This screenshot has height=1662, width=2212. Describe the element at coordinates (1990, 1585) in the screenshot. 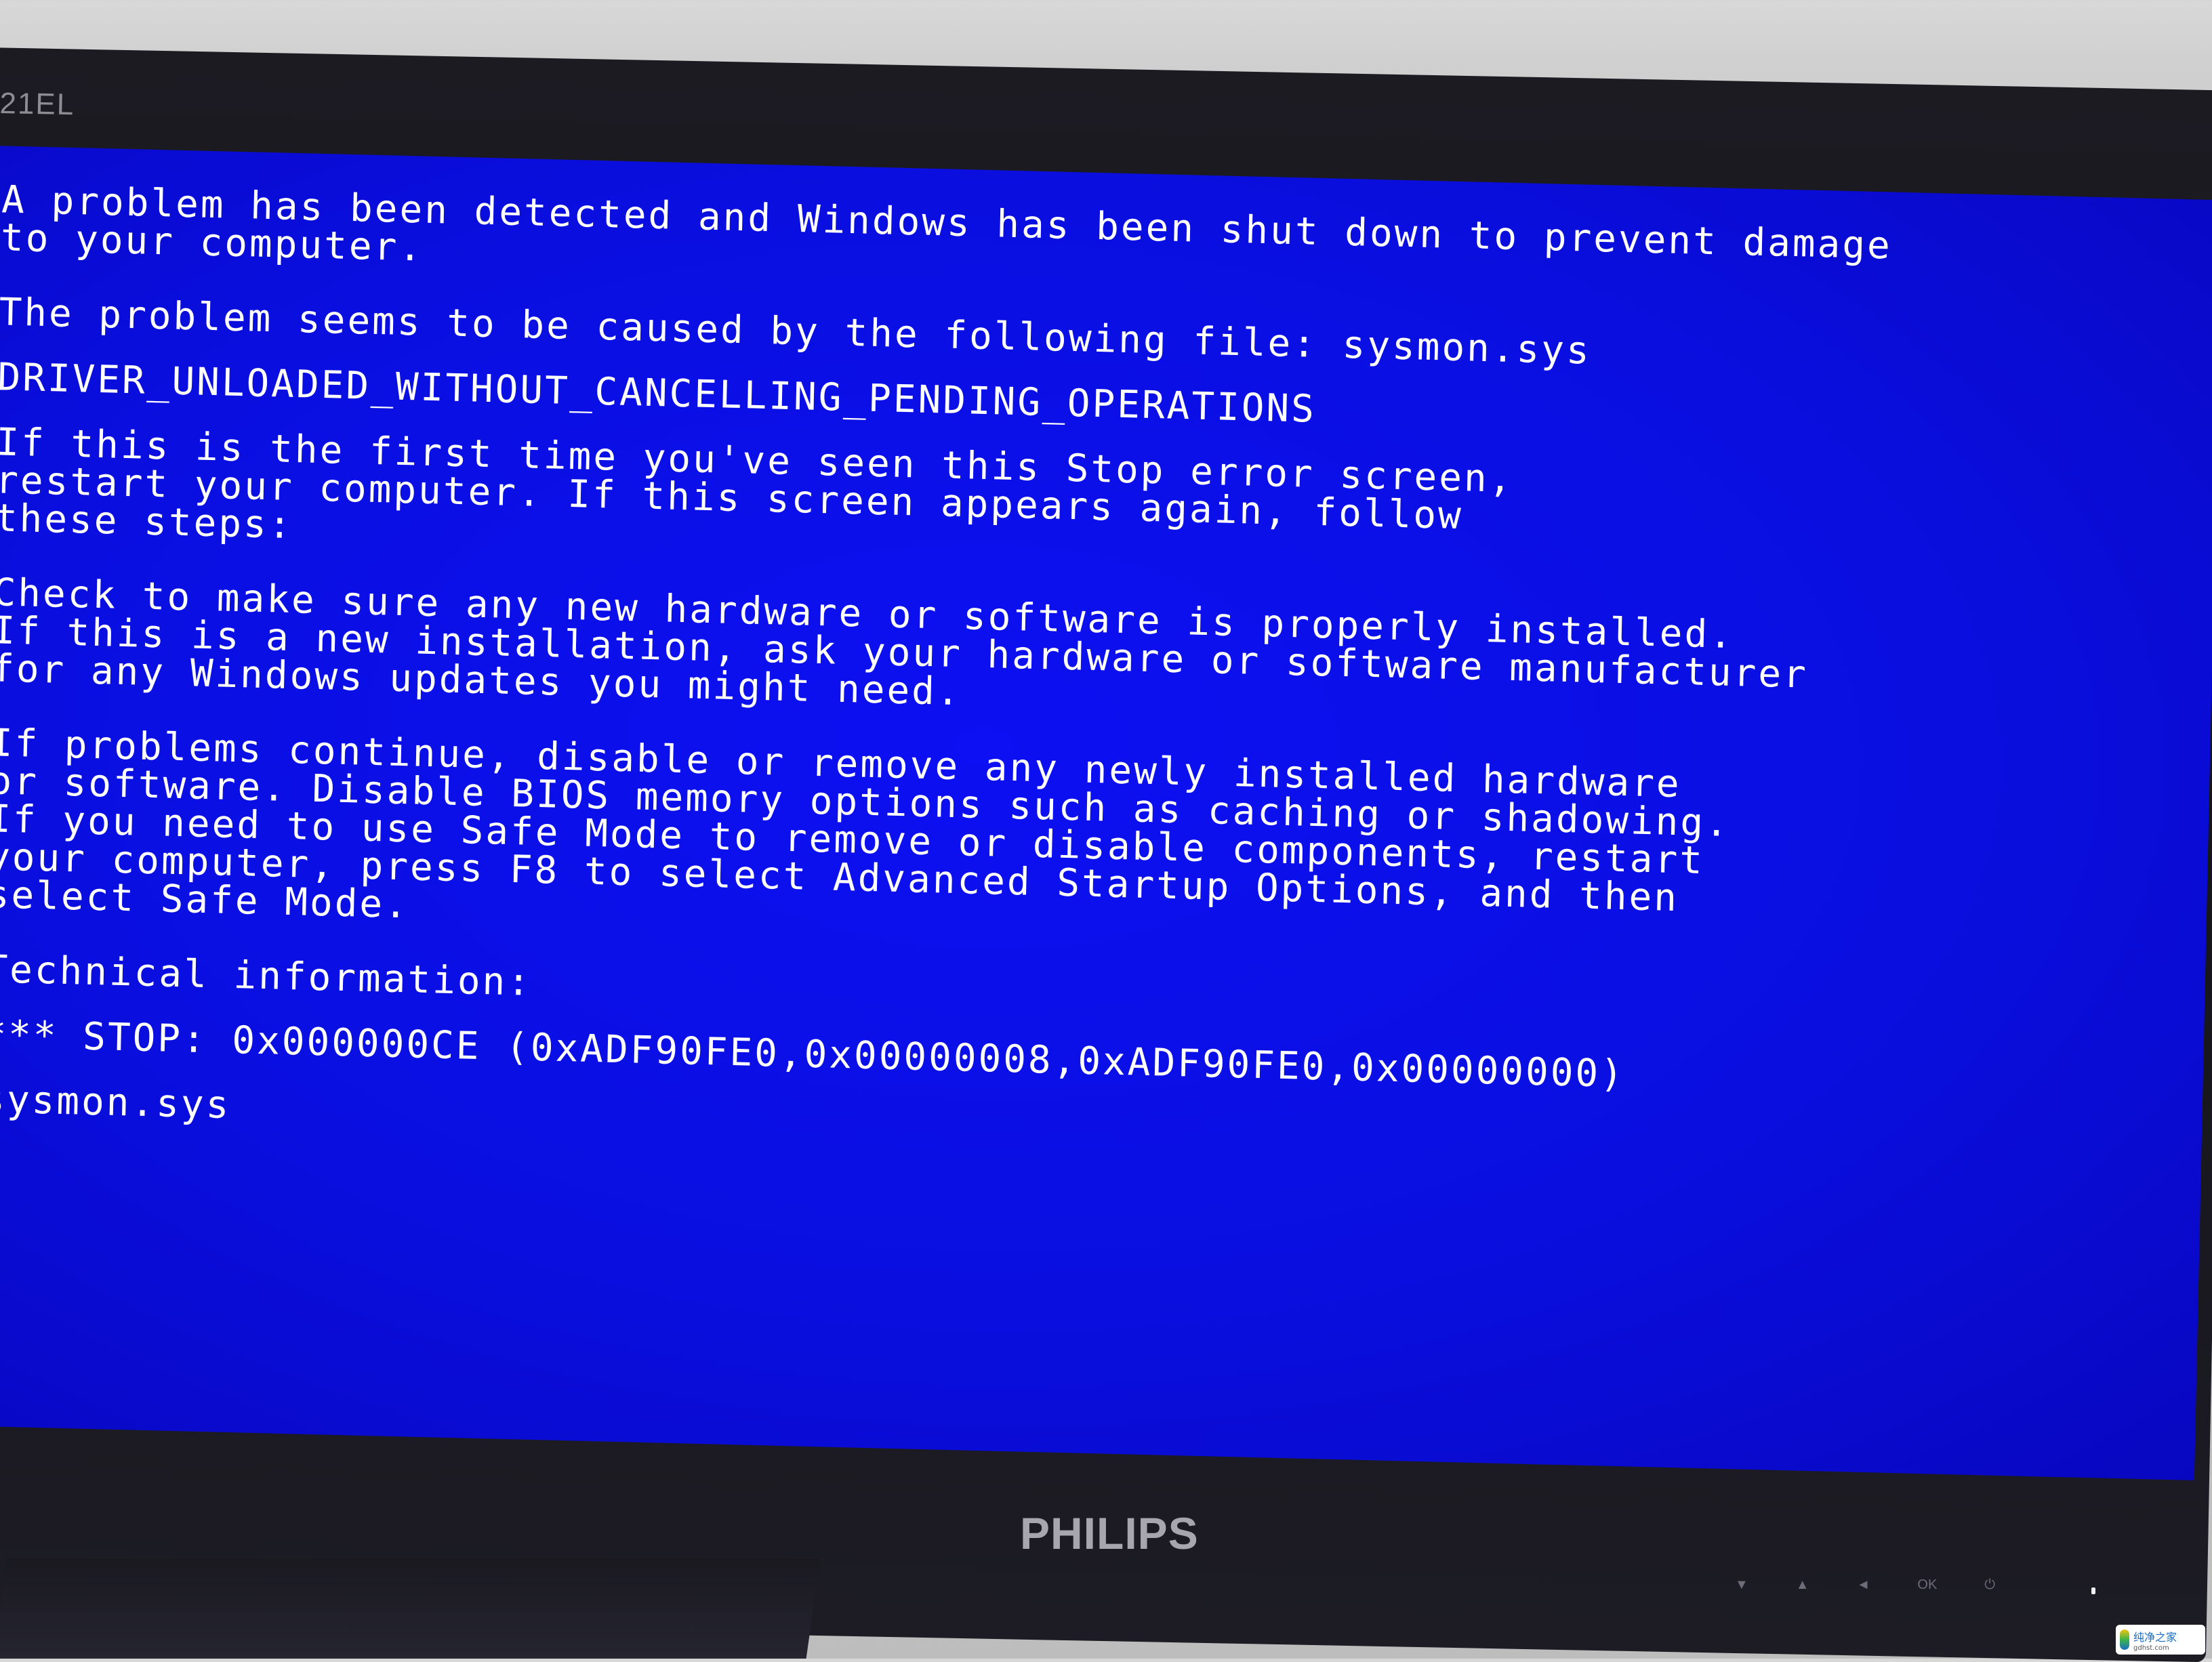

I see `power-button-icon: ⏻` at that location.